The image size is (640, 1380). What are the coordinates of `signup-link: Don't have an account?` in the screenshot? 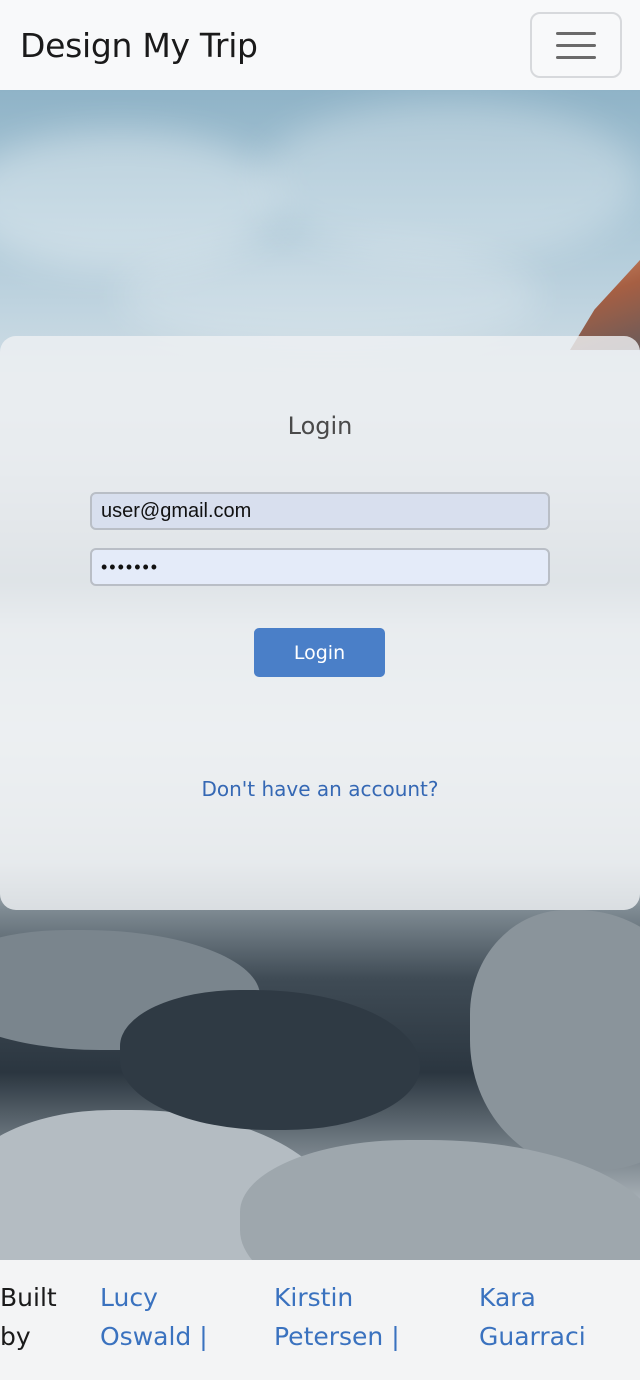 It's located at (320, 789).